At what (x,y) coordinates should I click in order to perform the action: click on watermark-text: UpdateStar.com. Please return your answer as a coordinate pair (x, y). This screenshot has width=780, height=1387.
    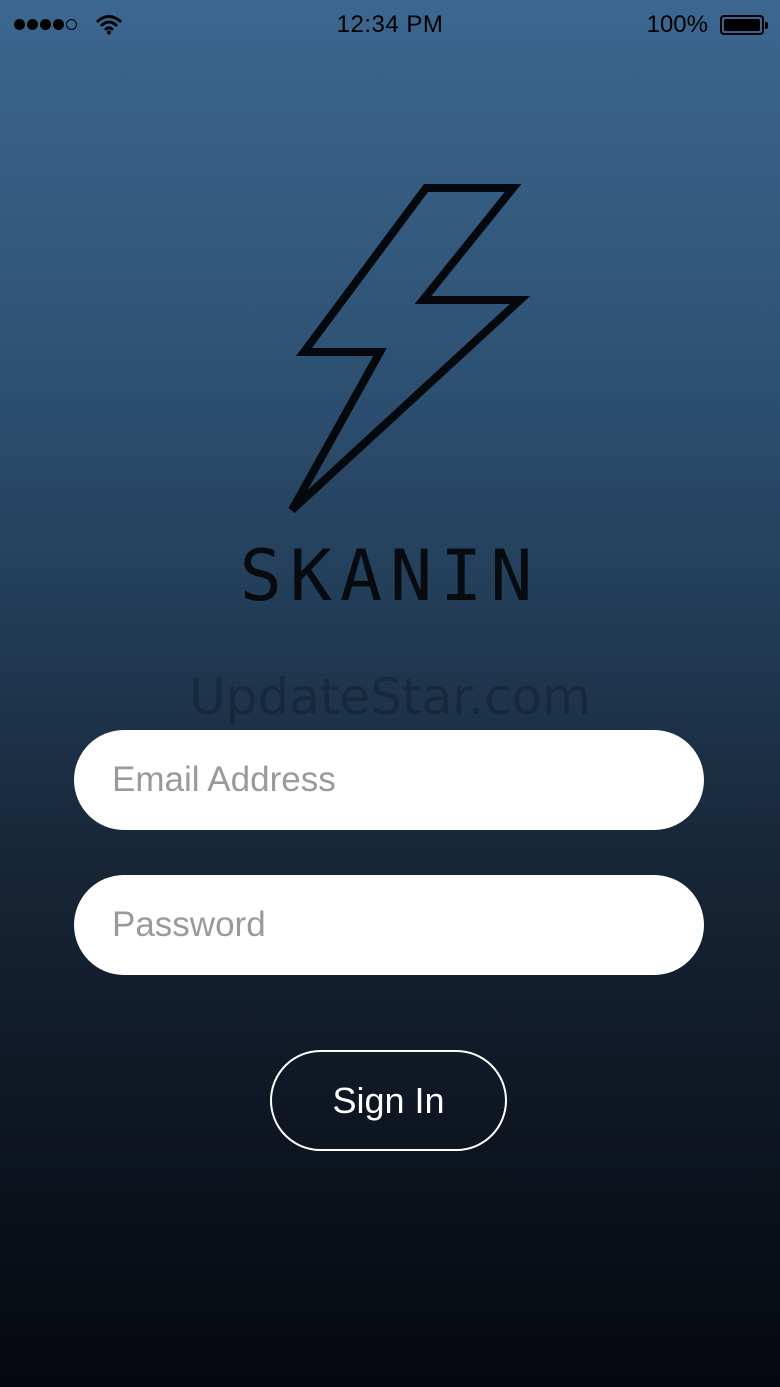
    Looking at the image, I should click on (390, 697).